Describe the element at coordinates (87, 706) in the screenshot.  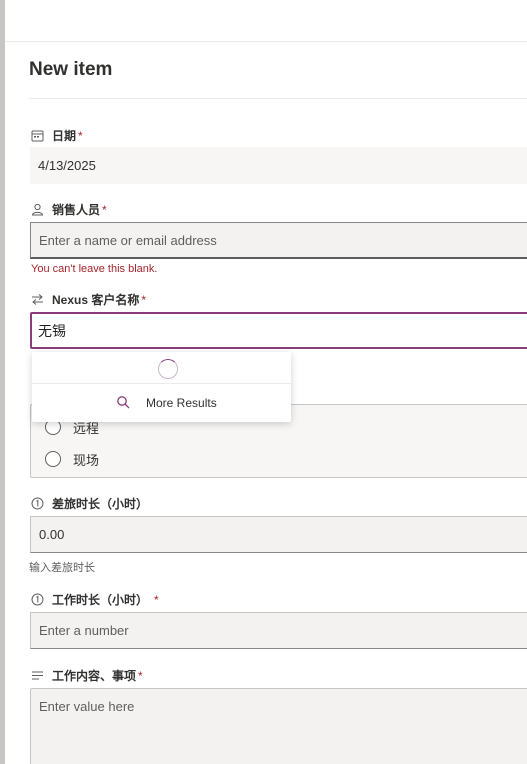
I see `work-content-placeholder: Enter value here` at that location.